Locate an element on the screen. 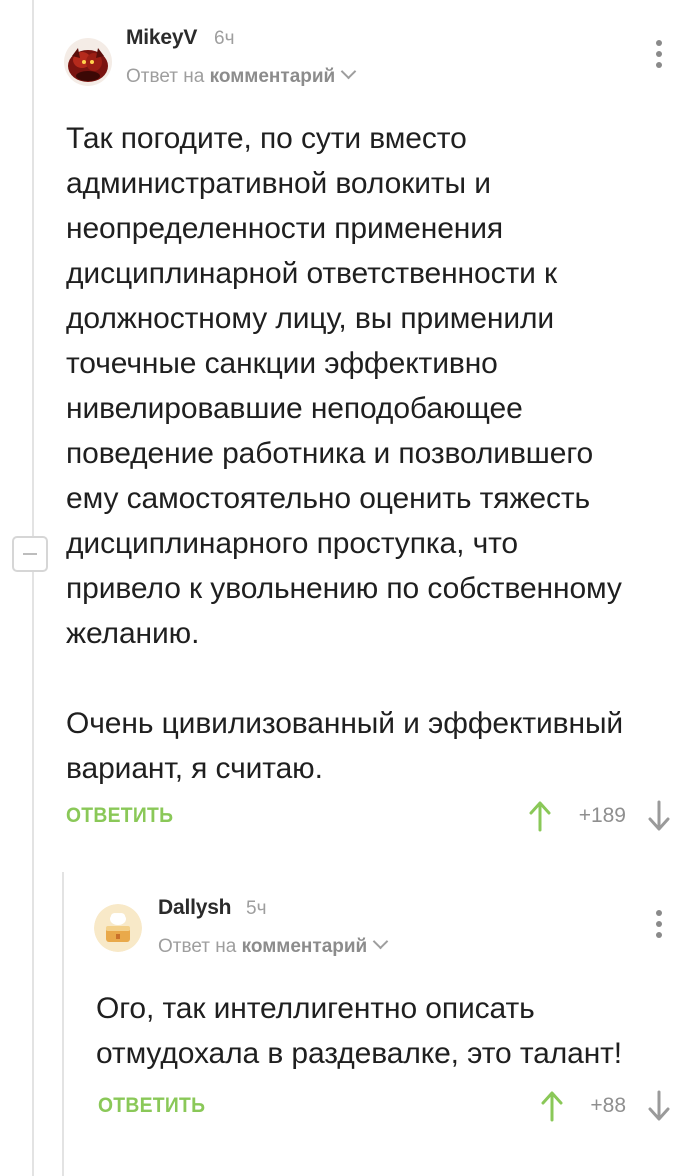 The image size is (700, 1176). demon-warrior-avatar-icon is located at coordinates (88, 62).